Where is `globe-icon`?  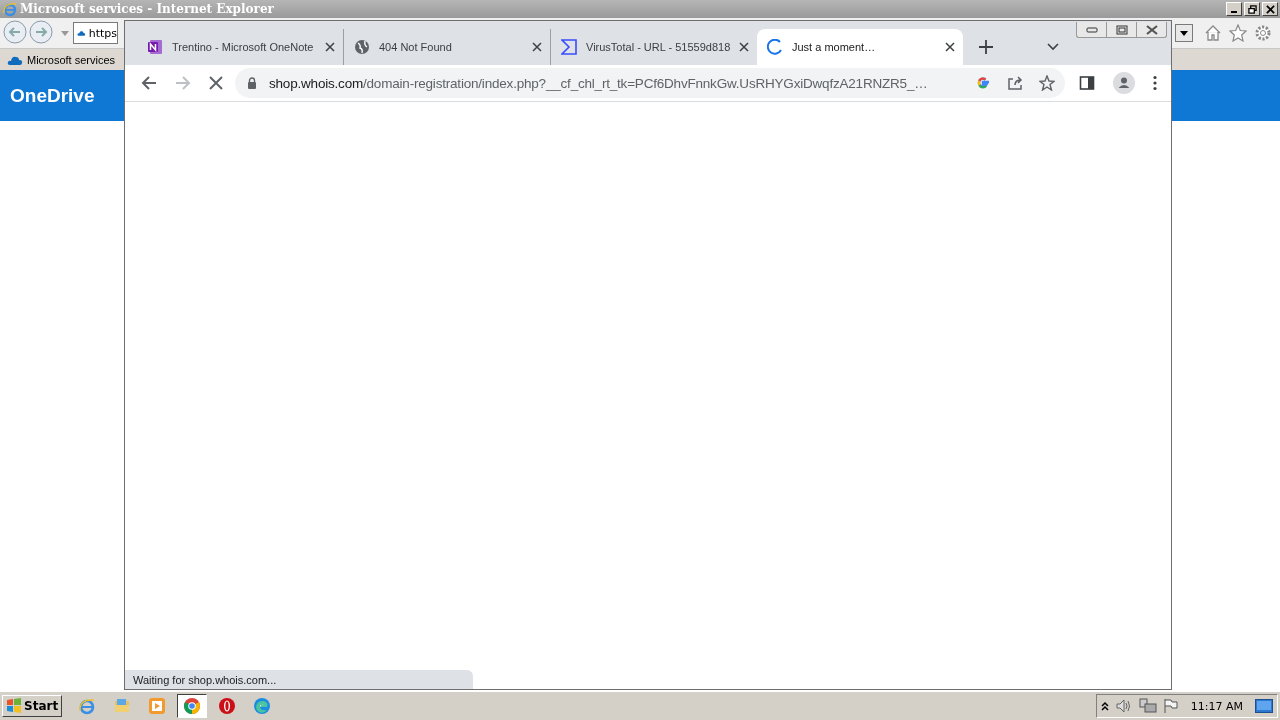 globe-icon is located at coordinates (362, 47).